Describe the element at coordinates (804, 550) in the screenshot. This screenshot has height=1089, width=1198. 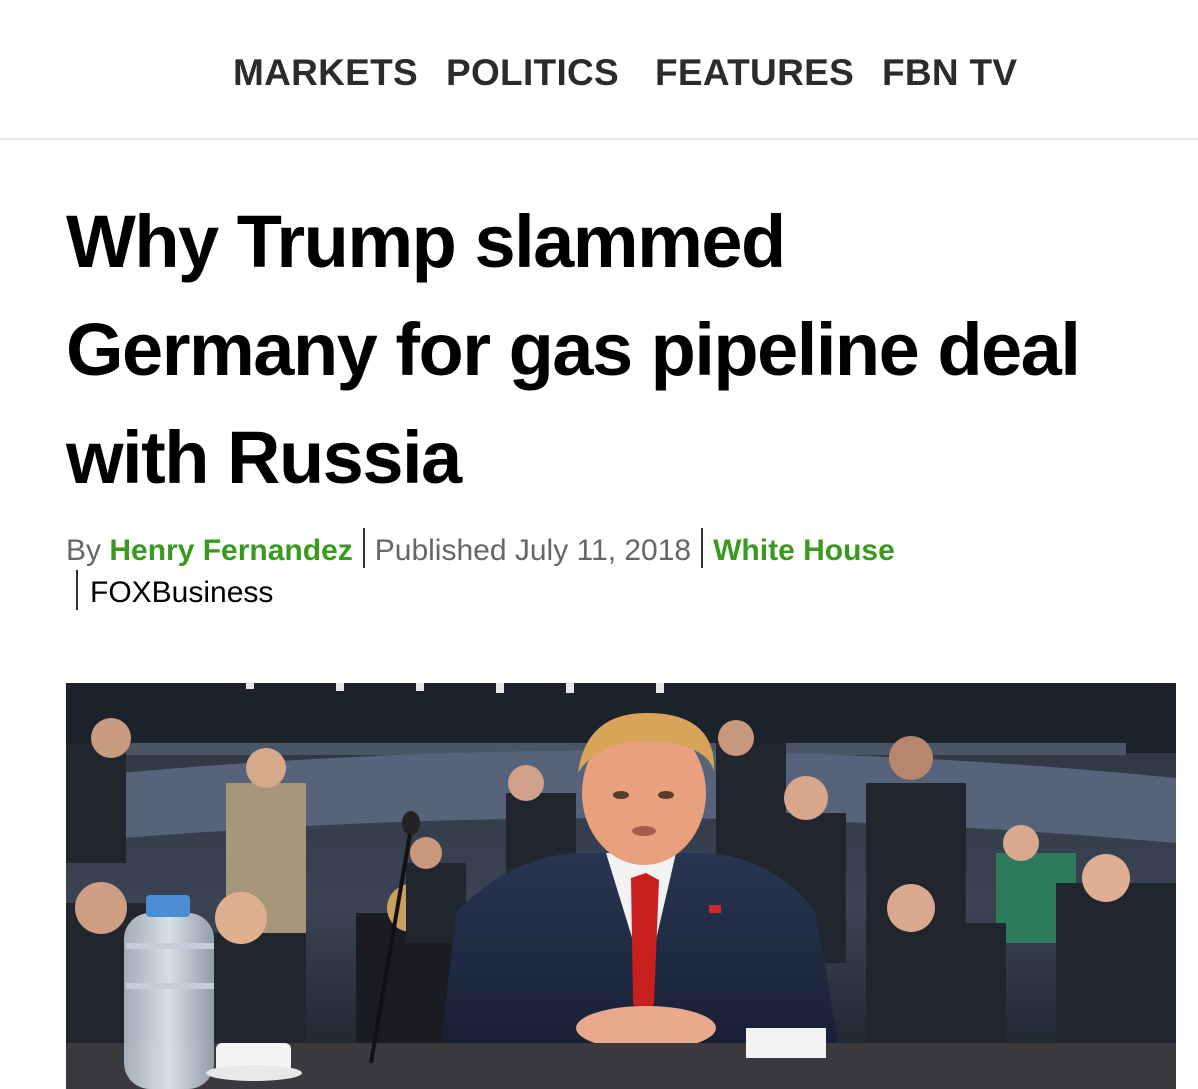
I see `category-link: White House` at that location.